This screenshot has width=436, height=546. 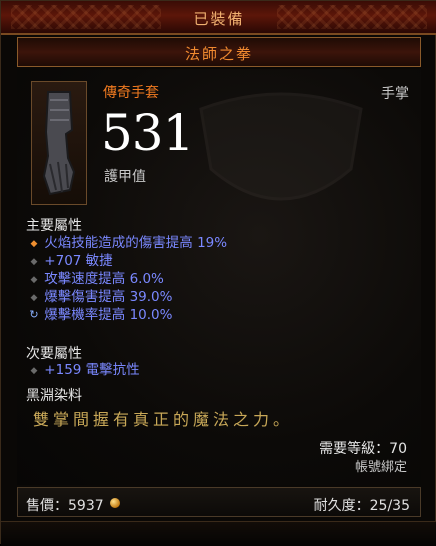 What do you see at coordinates (54, 396) in the screenshot?
I see `dye-label: 黑淵染料` at bounding box center [54, 396].